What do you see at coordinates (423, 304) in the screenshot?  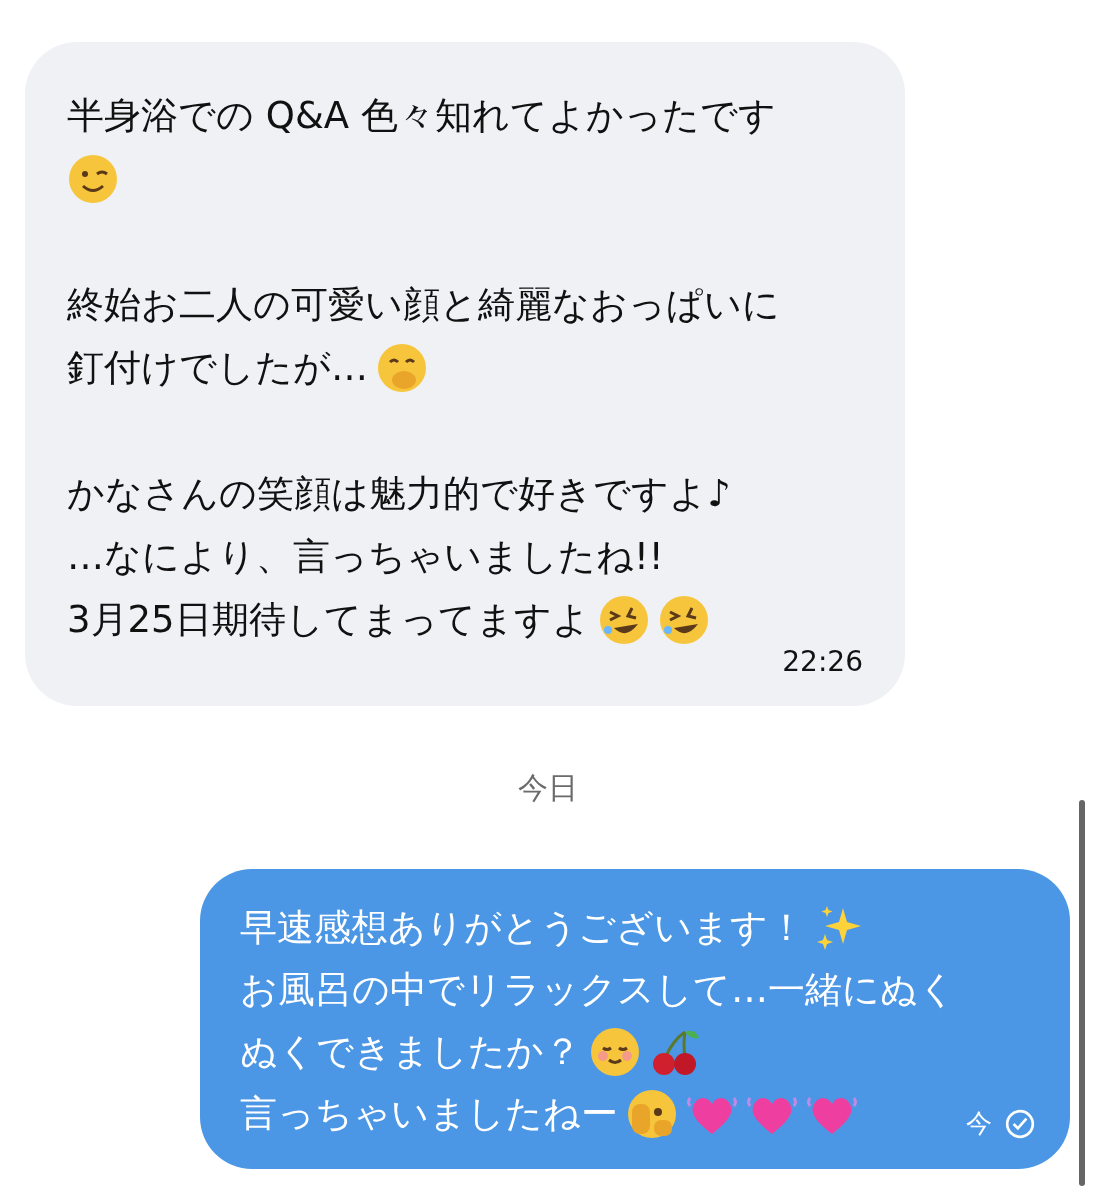 I see `message-text: 終始お二人の可愛い顔と綺麗なおっぱいに` at bounding box center [423, 304].